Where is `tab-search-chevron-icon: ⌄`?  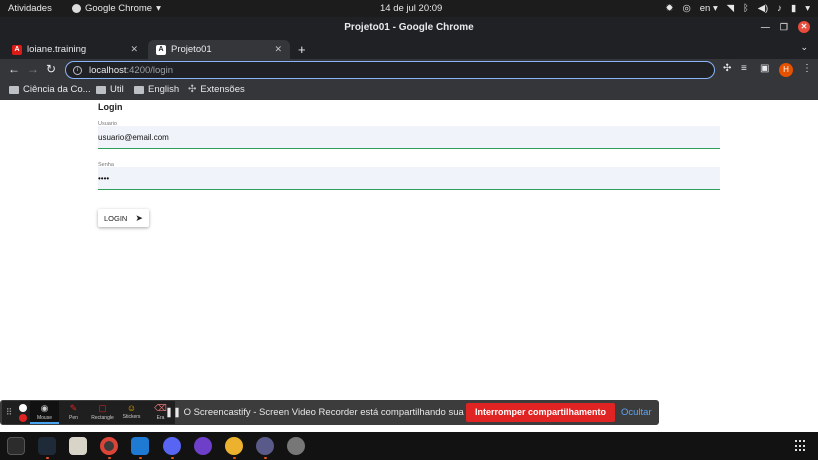
tab-search-chevron-icon: ⌄ is located at coordinates (804, 47).